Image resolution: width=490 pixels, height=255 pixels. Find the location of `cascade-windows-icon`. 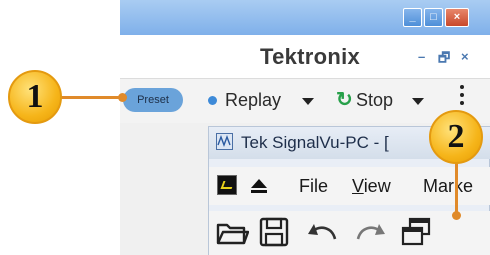

cascade-windows-icon is located at coordinates (416, 232).